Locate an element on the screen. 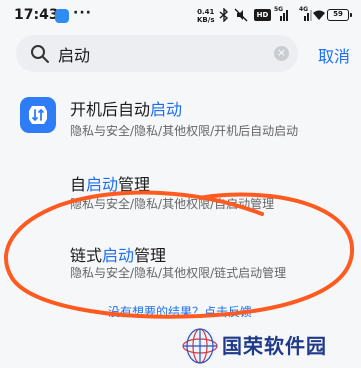 Image resolution: width=361 pixels, height=368 pixels. status-bar: 17:43 ··· 0.41 KB/s HD 5G 4G 59 is located at coordinates (180, 17).